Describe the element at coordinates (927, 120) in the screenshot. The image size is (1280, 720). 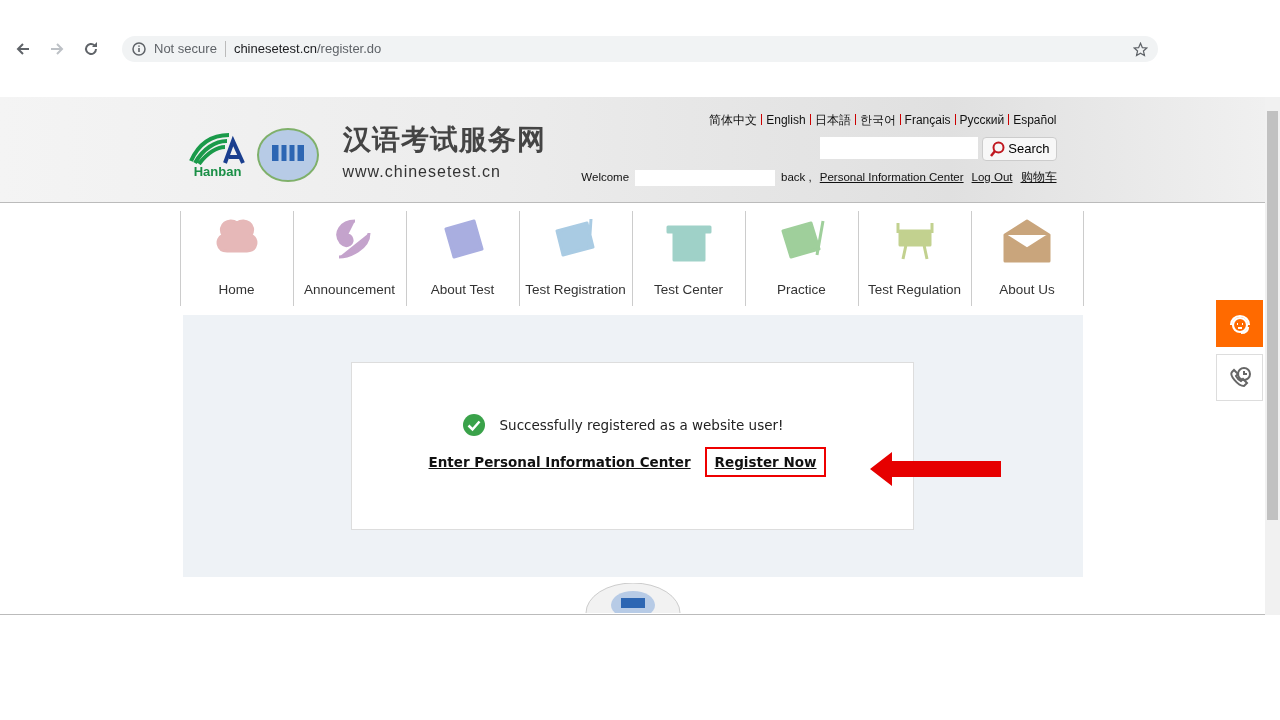
I see `language-link: Français` at that location.